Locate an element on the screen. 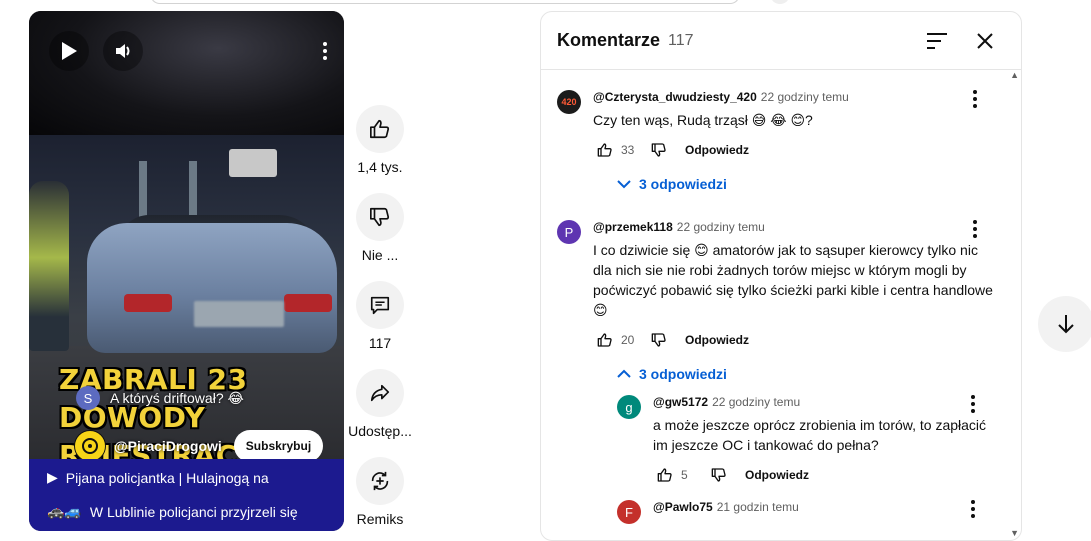 Image resolution: width=1091 pixels, height=541 pixels. sort-button is located at coordinates (937, 41).